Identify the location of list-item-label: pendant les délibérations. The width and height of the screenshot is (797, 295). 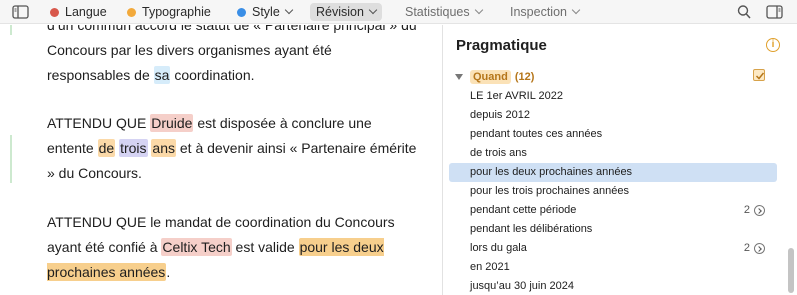
(531, 229).